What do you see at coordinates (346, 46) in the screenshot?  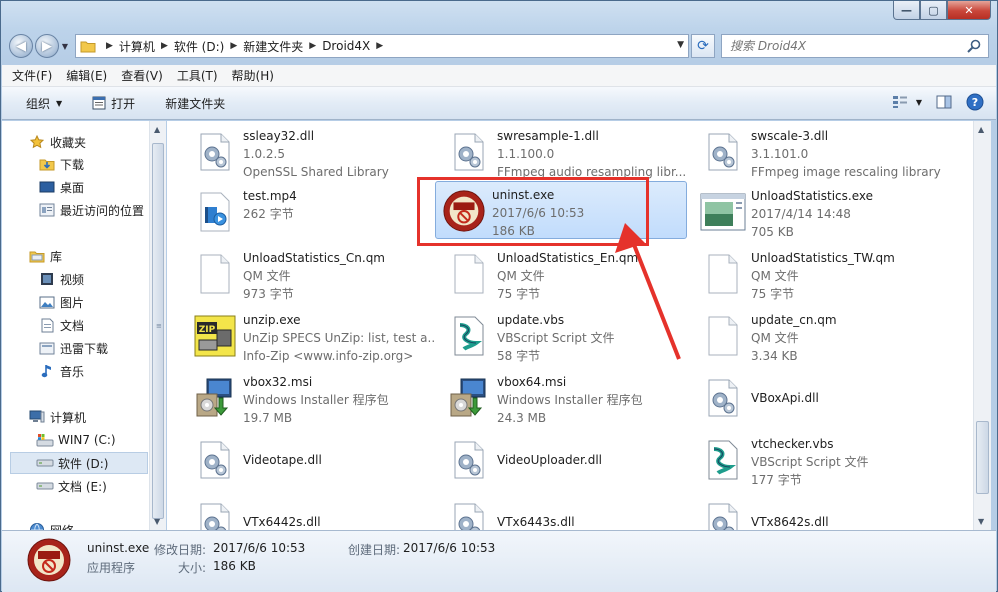 I see `breadcrumb-droid4x: Droid4X` at bounding box center [346, 46].